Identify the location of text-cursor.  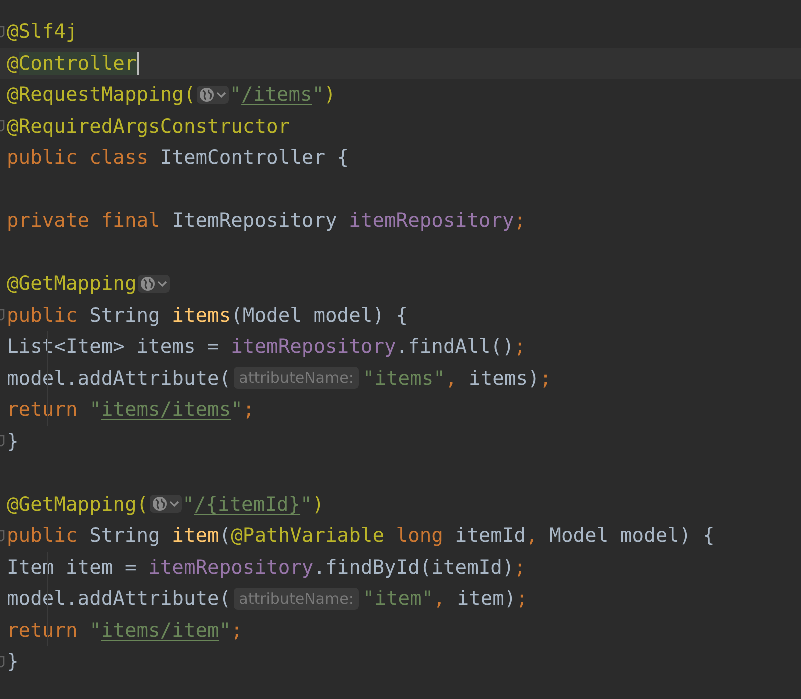
(137, 63).